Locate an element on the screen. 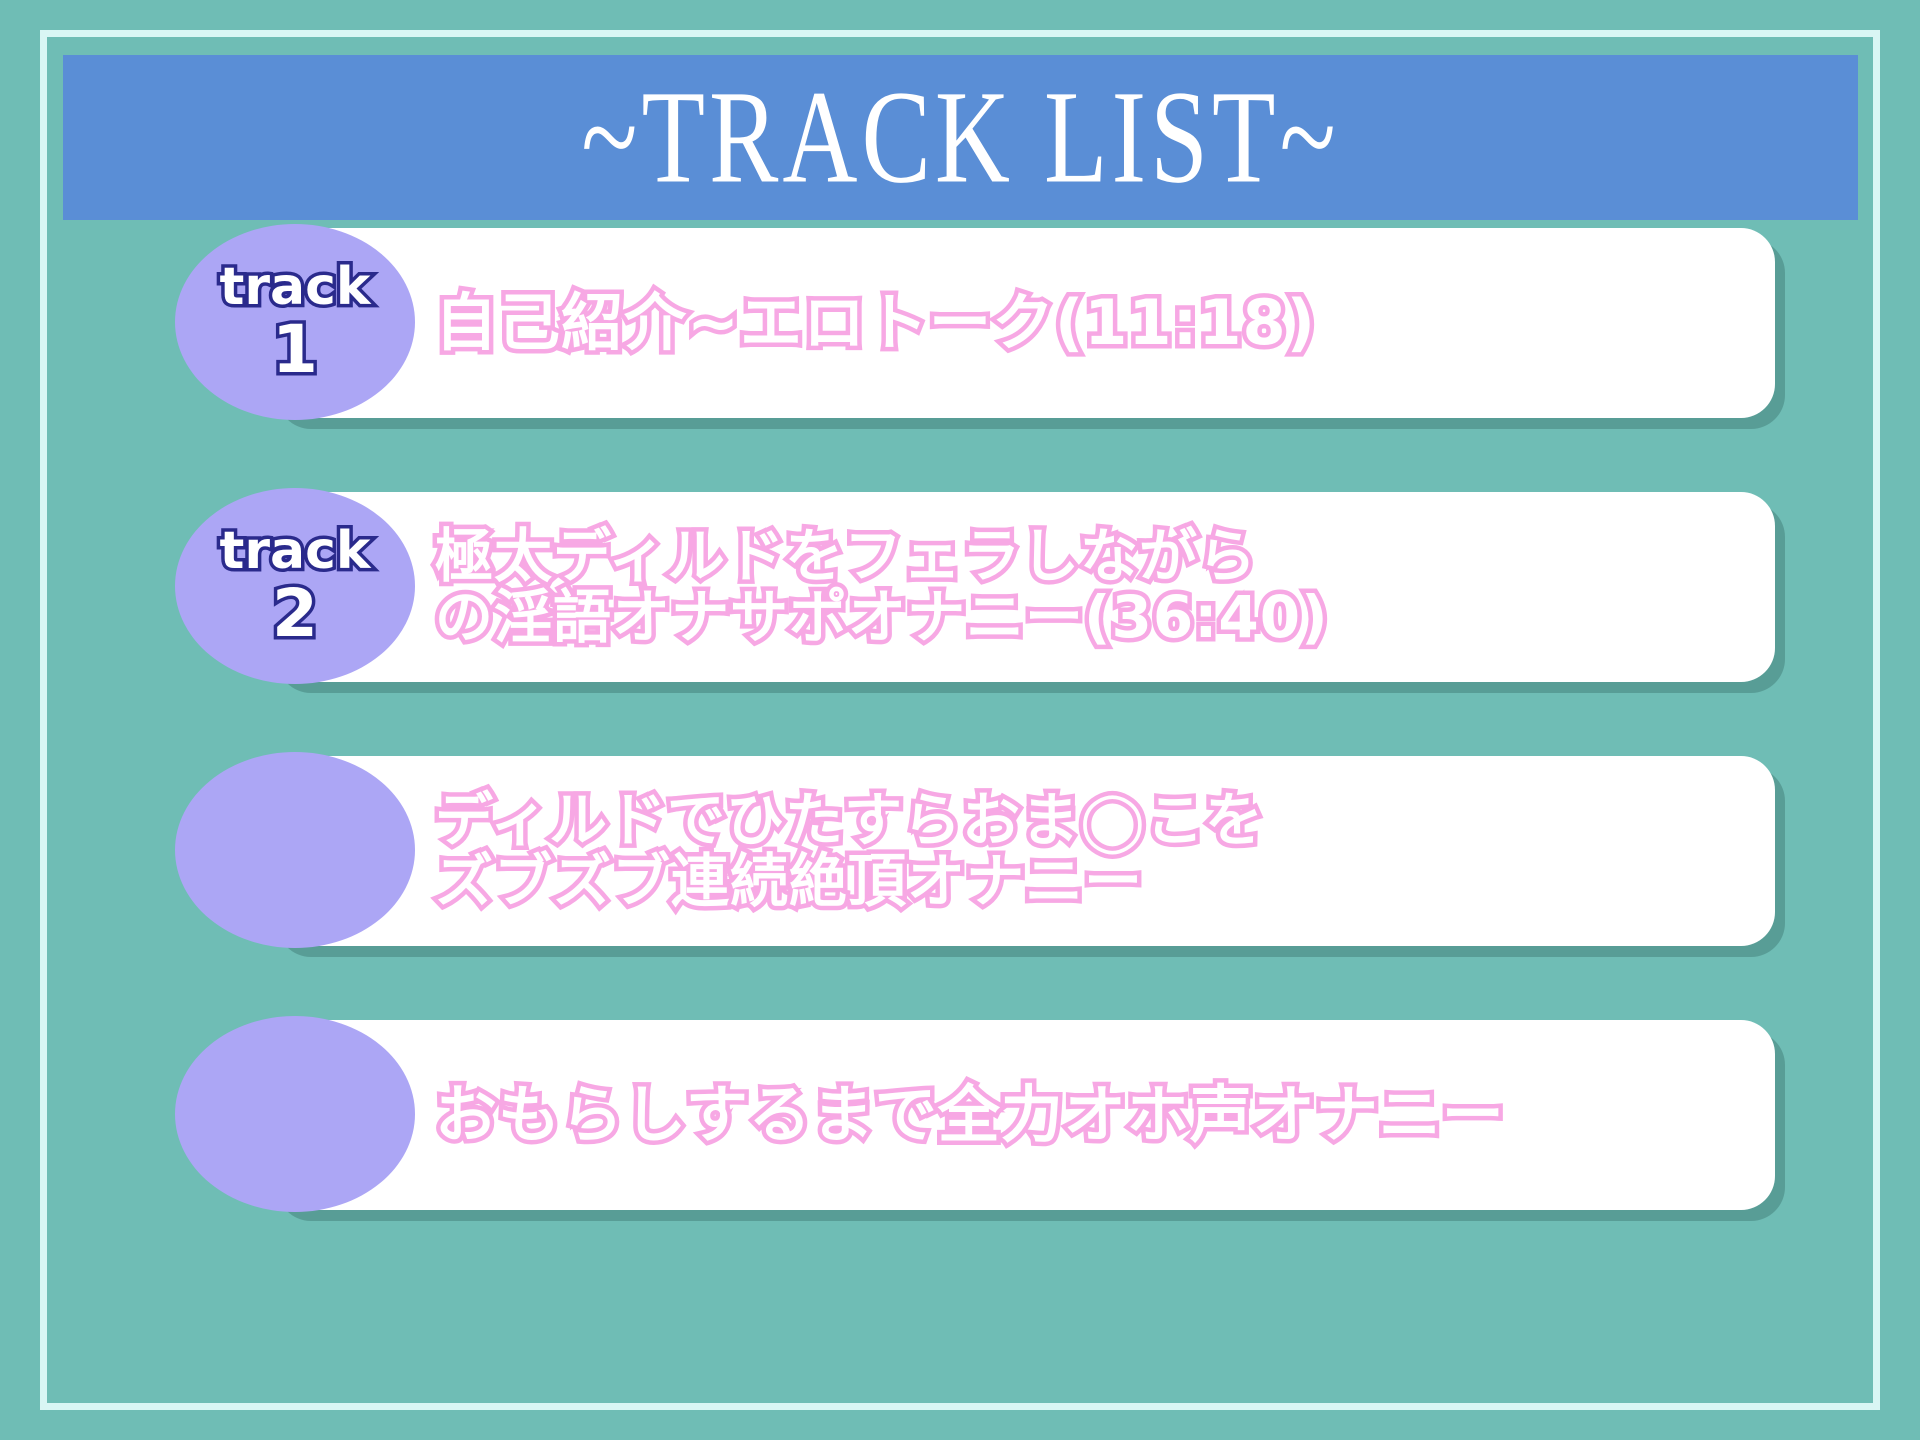 This screenshot has height=1440, width=1920. track-badge: track 2 is located at coordinates (295, 586).